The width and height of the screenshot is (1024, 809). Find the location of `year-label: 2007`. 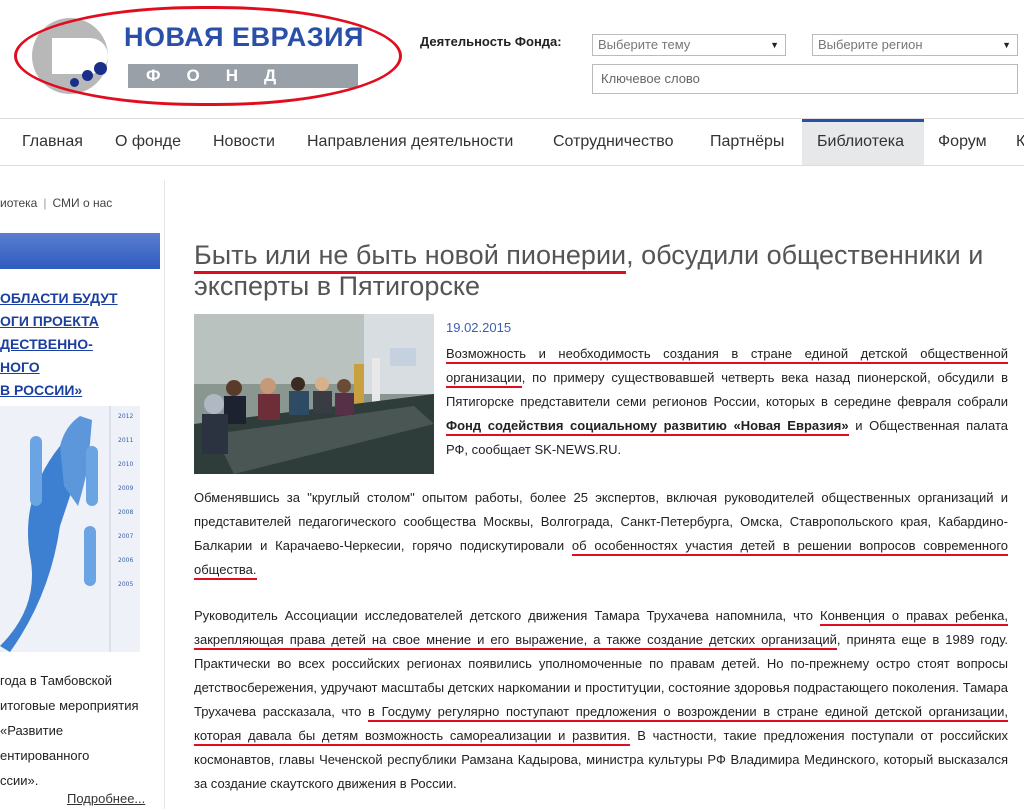

year-label: 2007 is located at coordinates (125, 536).